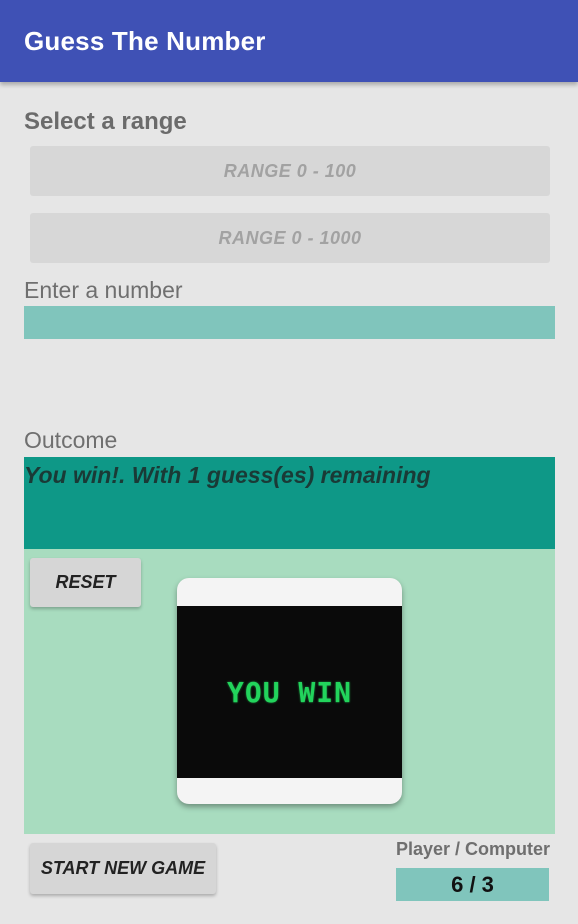 This screenshot has width=578, height=924. What do you see at coordinates (103, 290) in the screenshot?
I see `number-input-label: Enter a number` at bounding box center [103, 290].